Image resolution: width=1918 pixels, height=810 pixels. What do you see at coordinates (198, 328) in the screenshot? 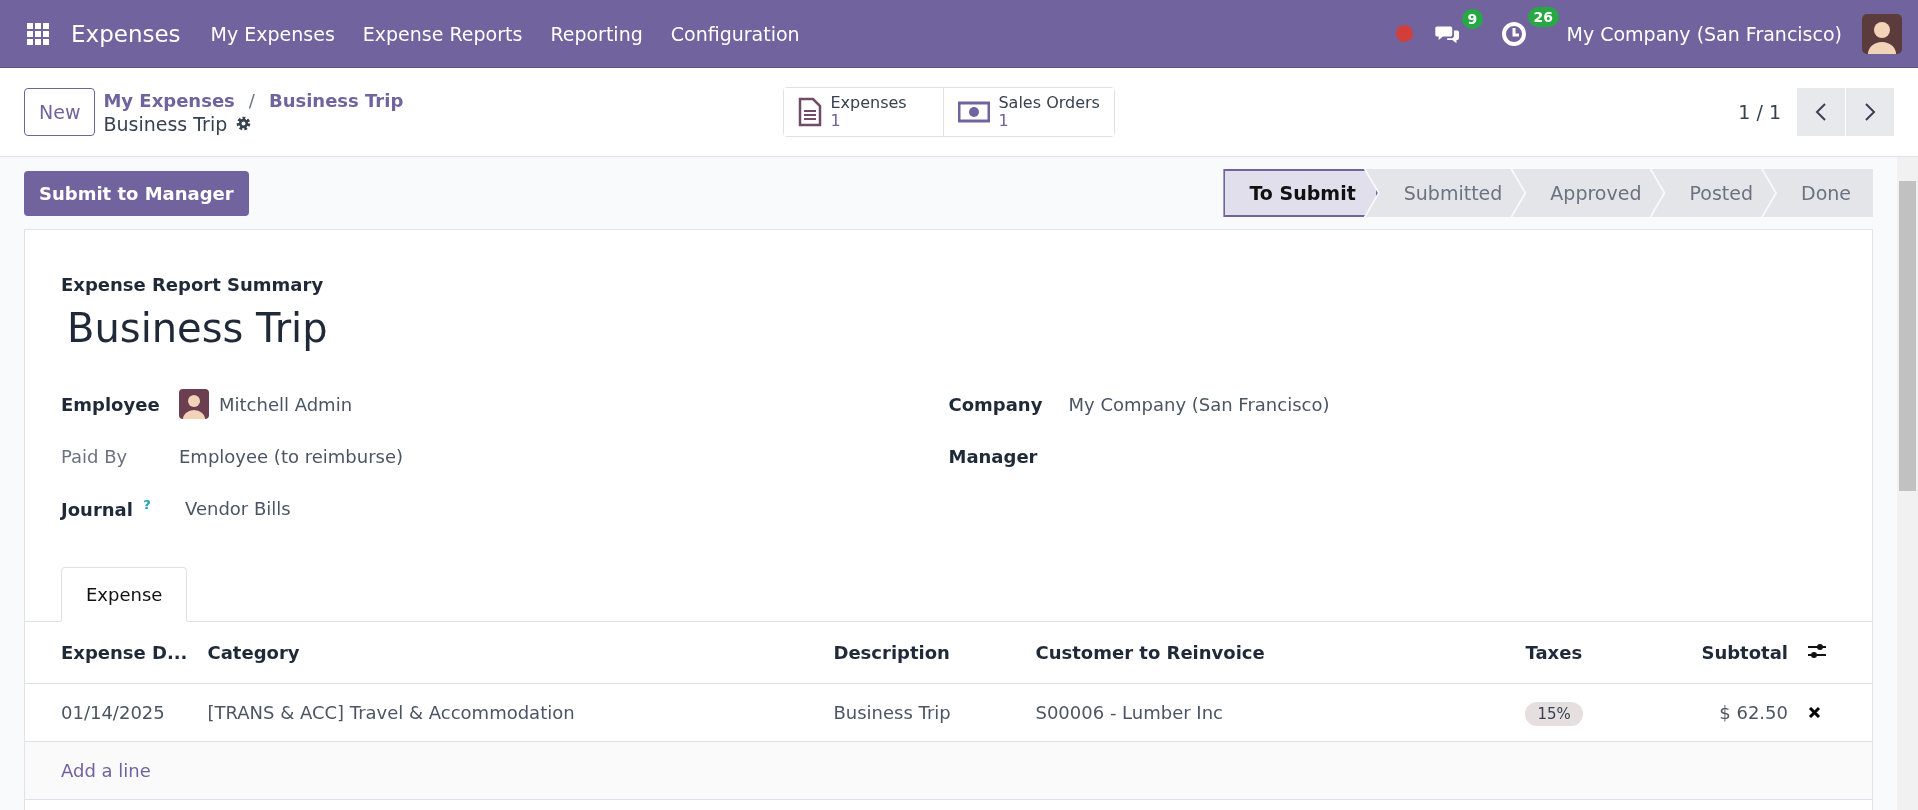
I see `form-title: Business Trip` at bounding box center [198, 328].